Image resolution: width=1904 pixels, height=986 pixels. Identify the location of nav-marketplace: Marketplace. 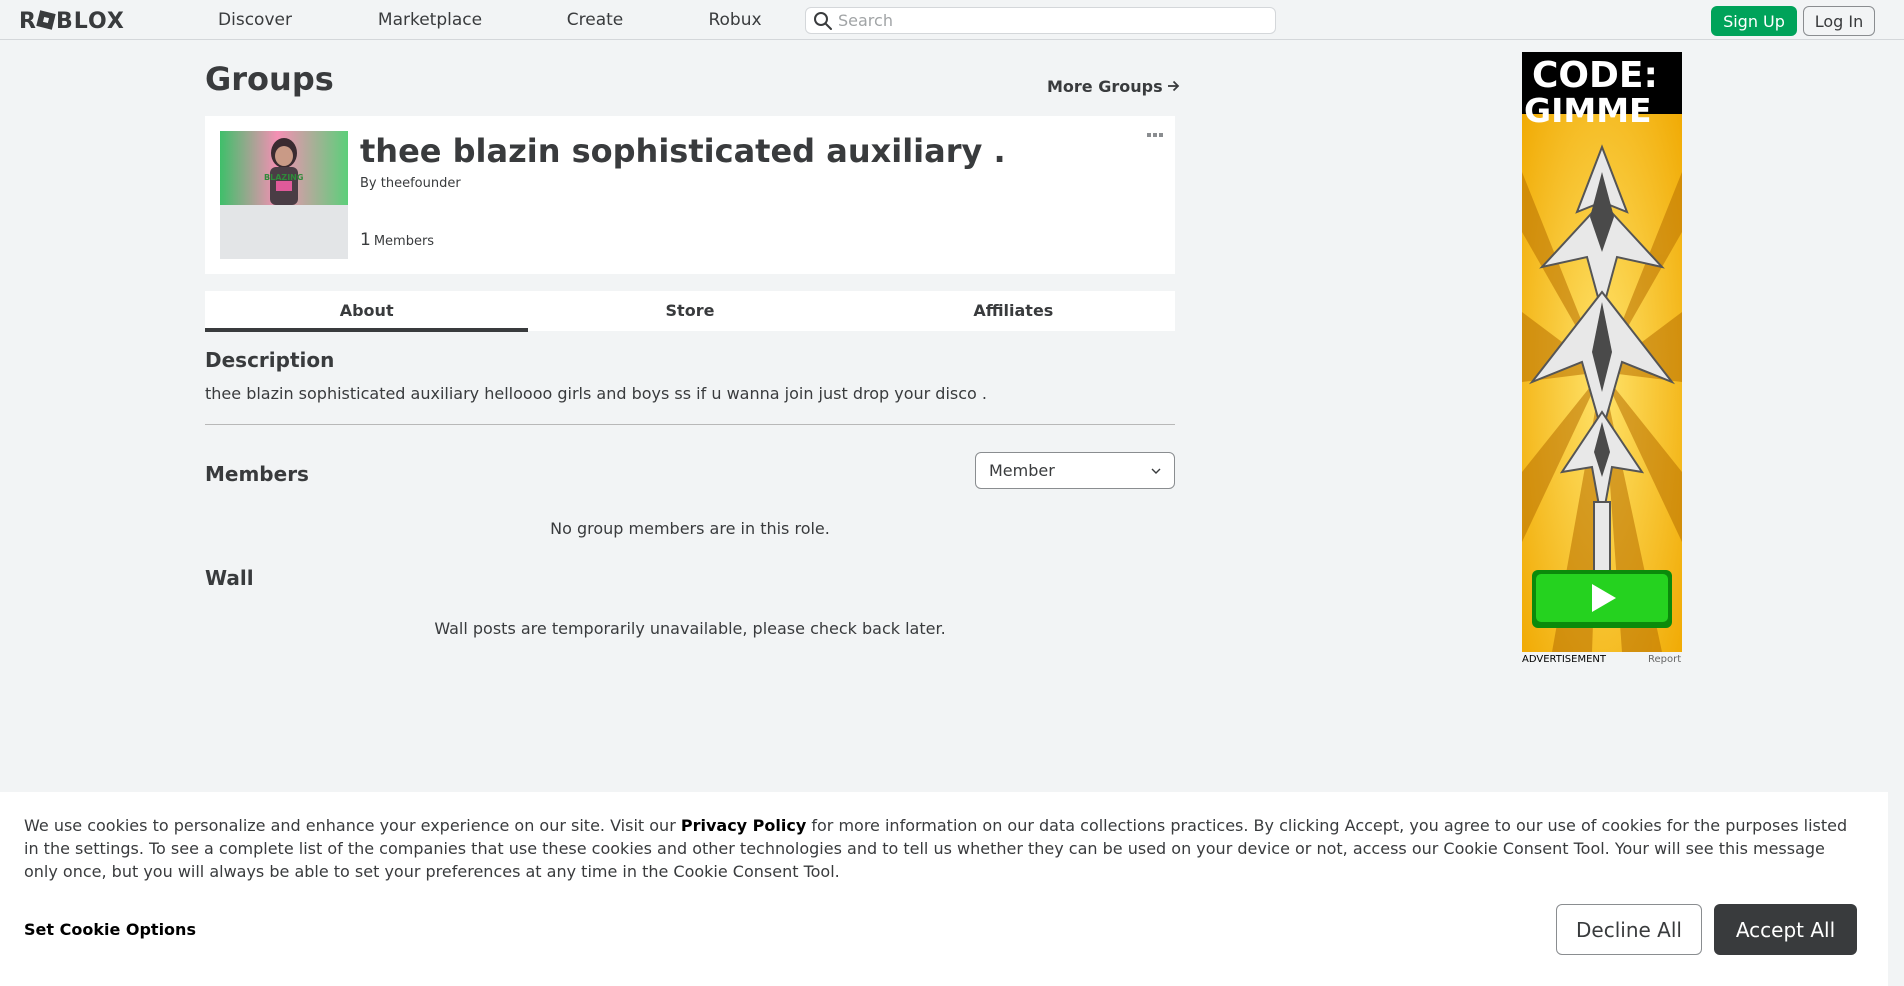
(430, 20).